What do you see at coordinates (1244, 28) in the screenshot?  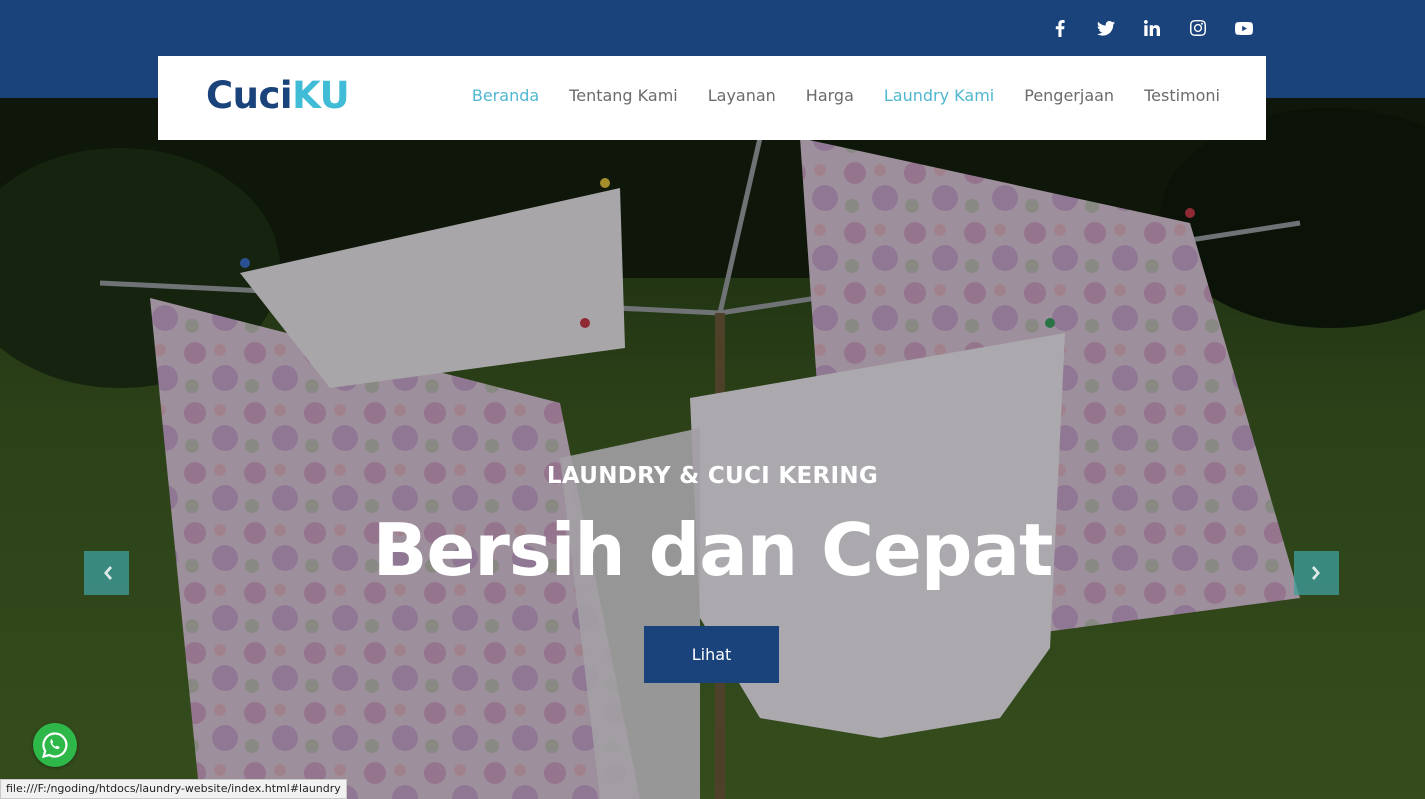 I see `youtube-icon` at bounding box center [1244, 28].